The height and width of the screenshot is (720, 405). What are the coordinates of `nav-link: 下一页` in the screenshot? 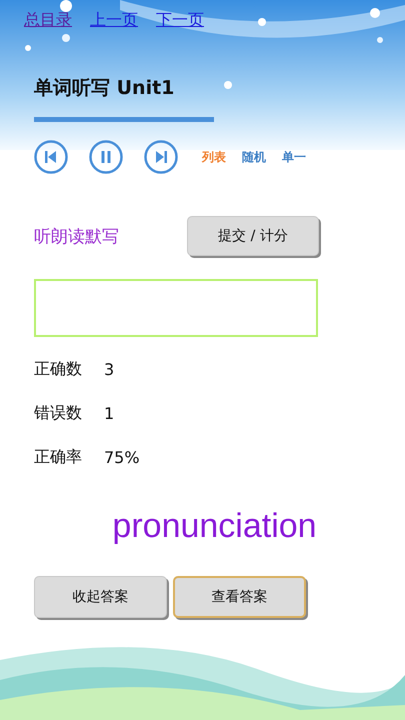 It's located at (180, 20).